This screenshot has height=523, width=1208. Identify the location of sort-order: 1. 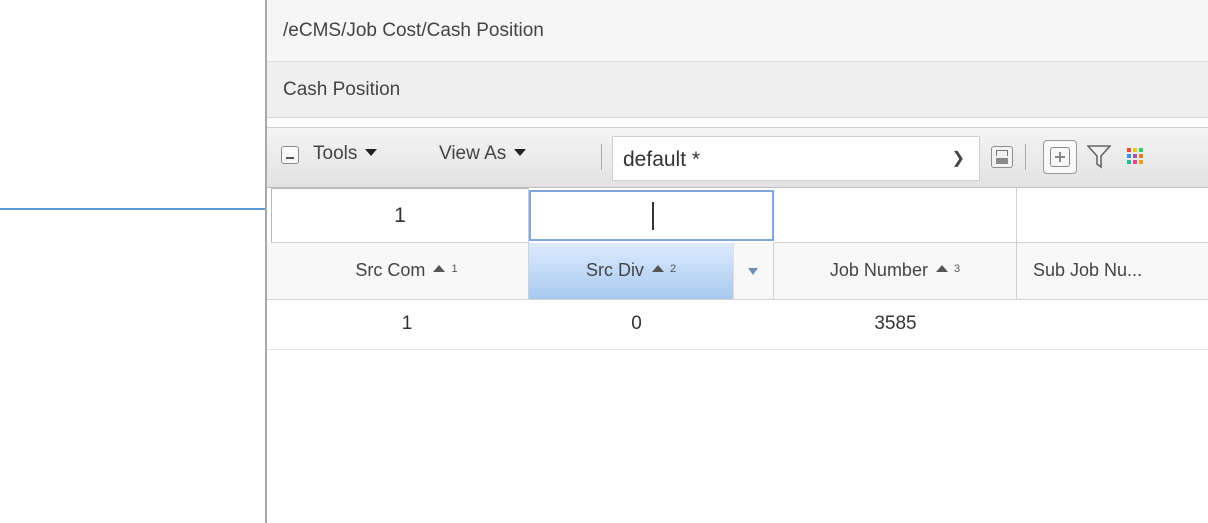
(454, 269).